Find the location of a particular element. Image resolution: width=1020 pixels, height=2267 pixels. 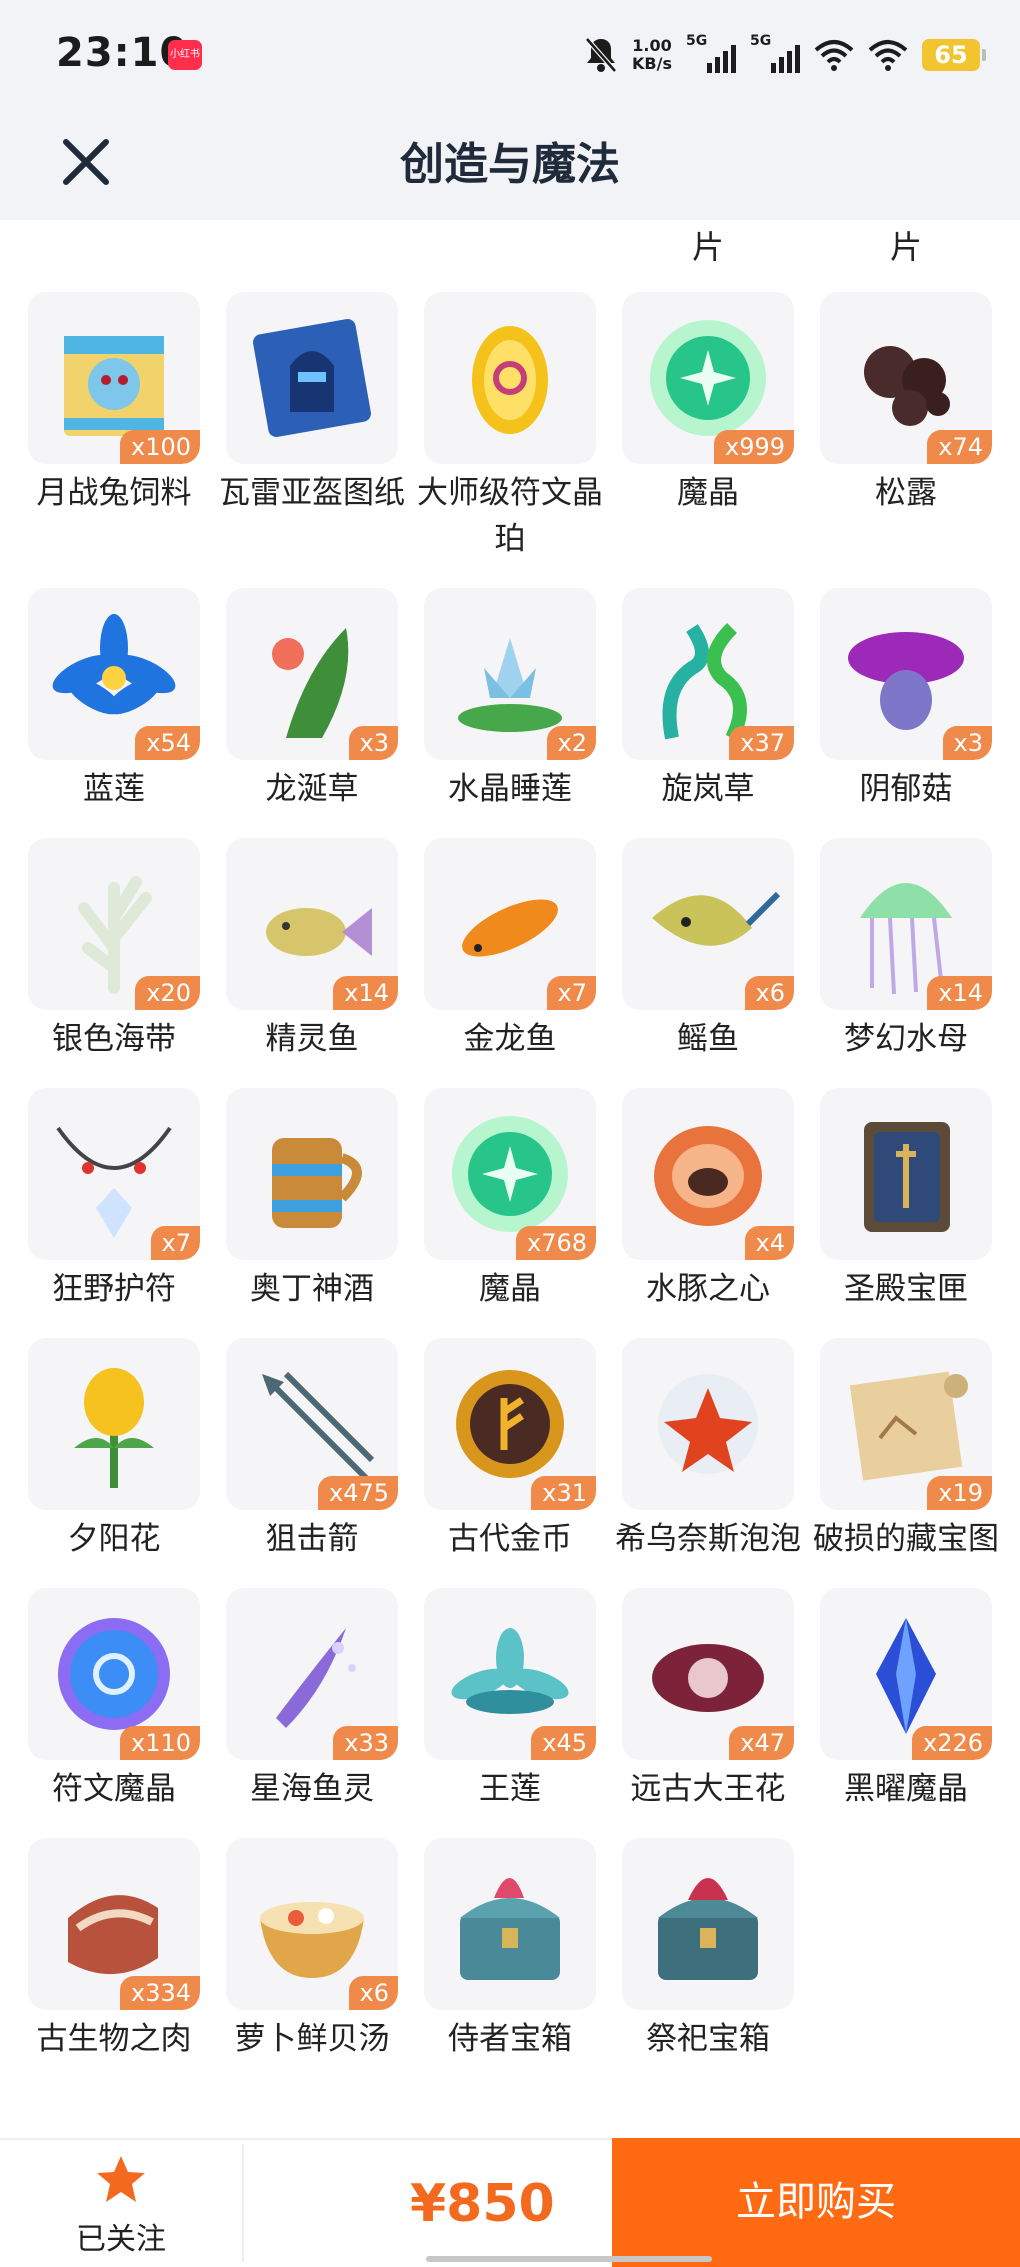

page-header: 创造与魔法 is located at coordinates (510, 165).